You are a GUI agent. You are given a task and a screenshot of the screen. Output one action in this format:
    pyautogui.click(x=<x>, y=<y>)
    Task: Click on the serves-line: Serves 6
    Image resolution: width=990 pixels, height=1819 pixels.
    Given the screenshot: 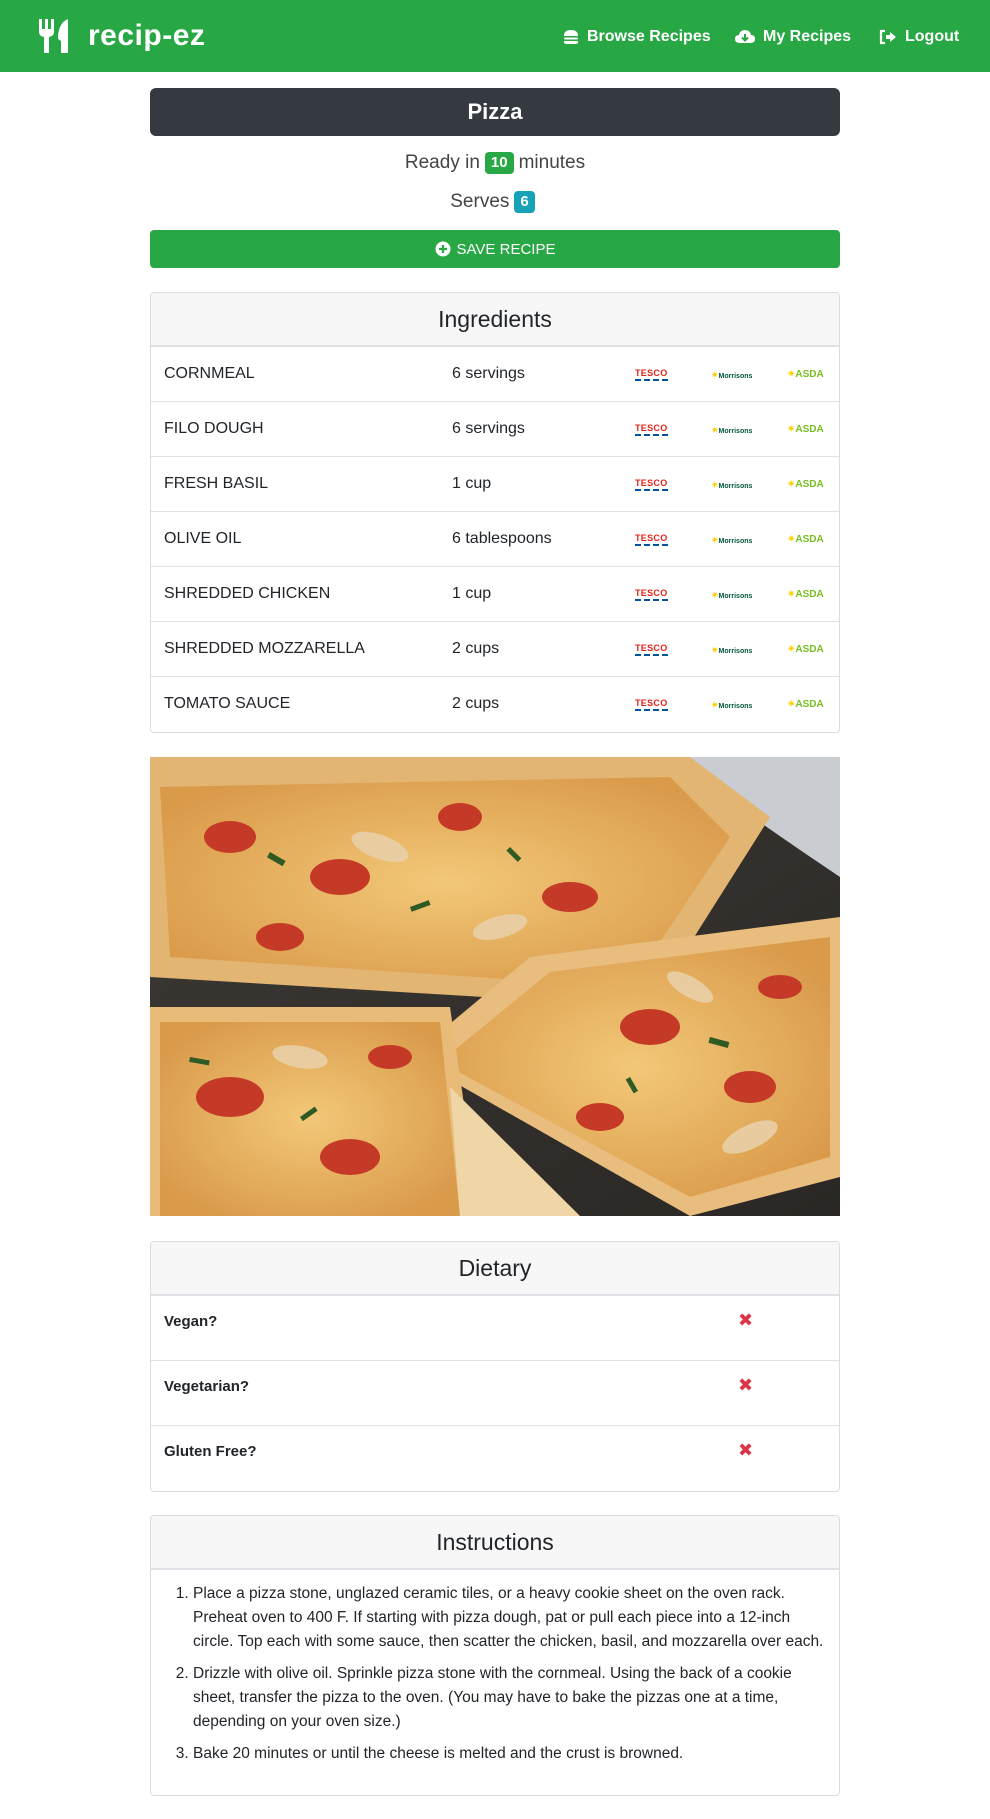 What is the action you would take?
    pyautogui.click(x=495, y=202)
    